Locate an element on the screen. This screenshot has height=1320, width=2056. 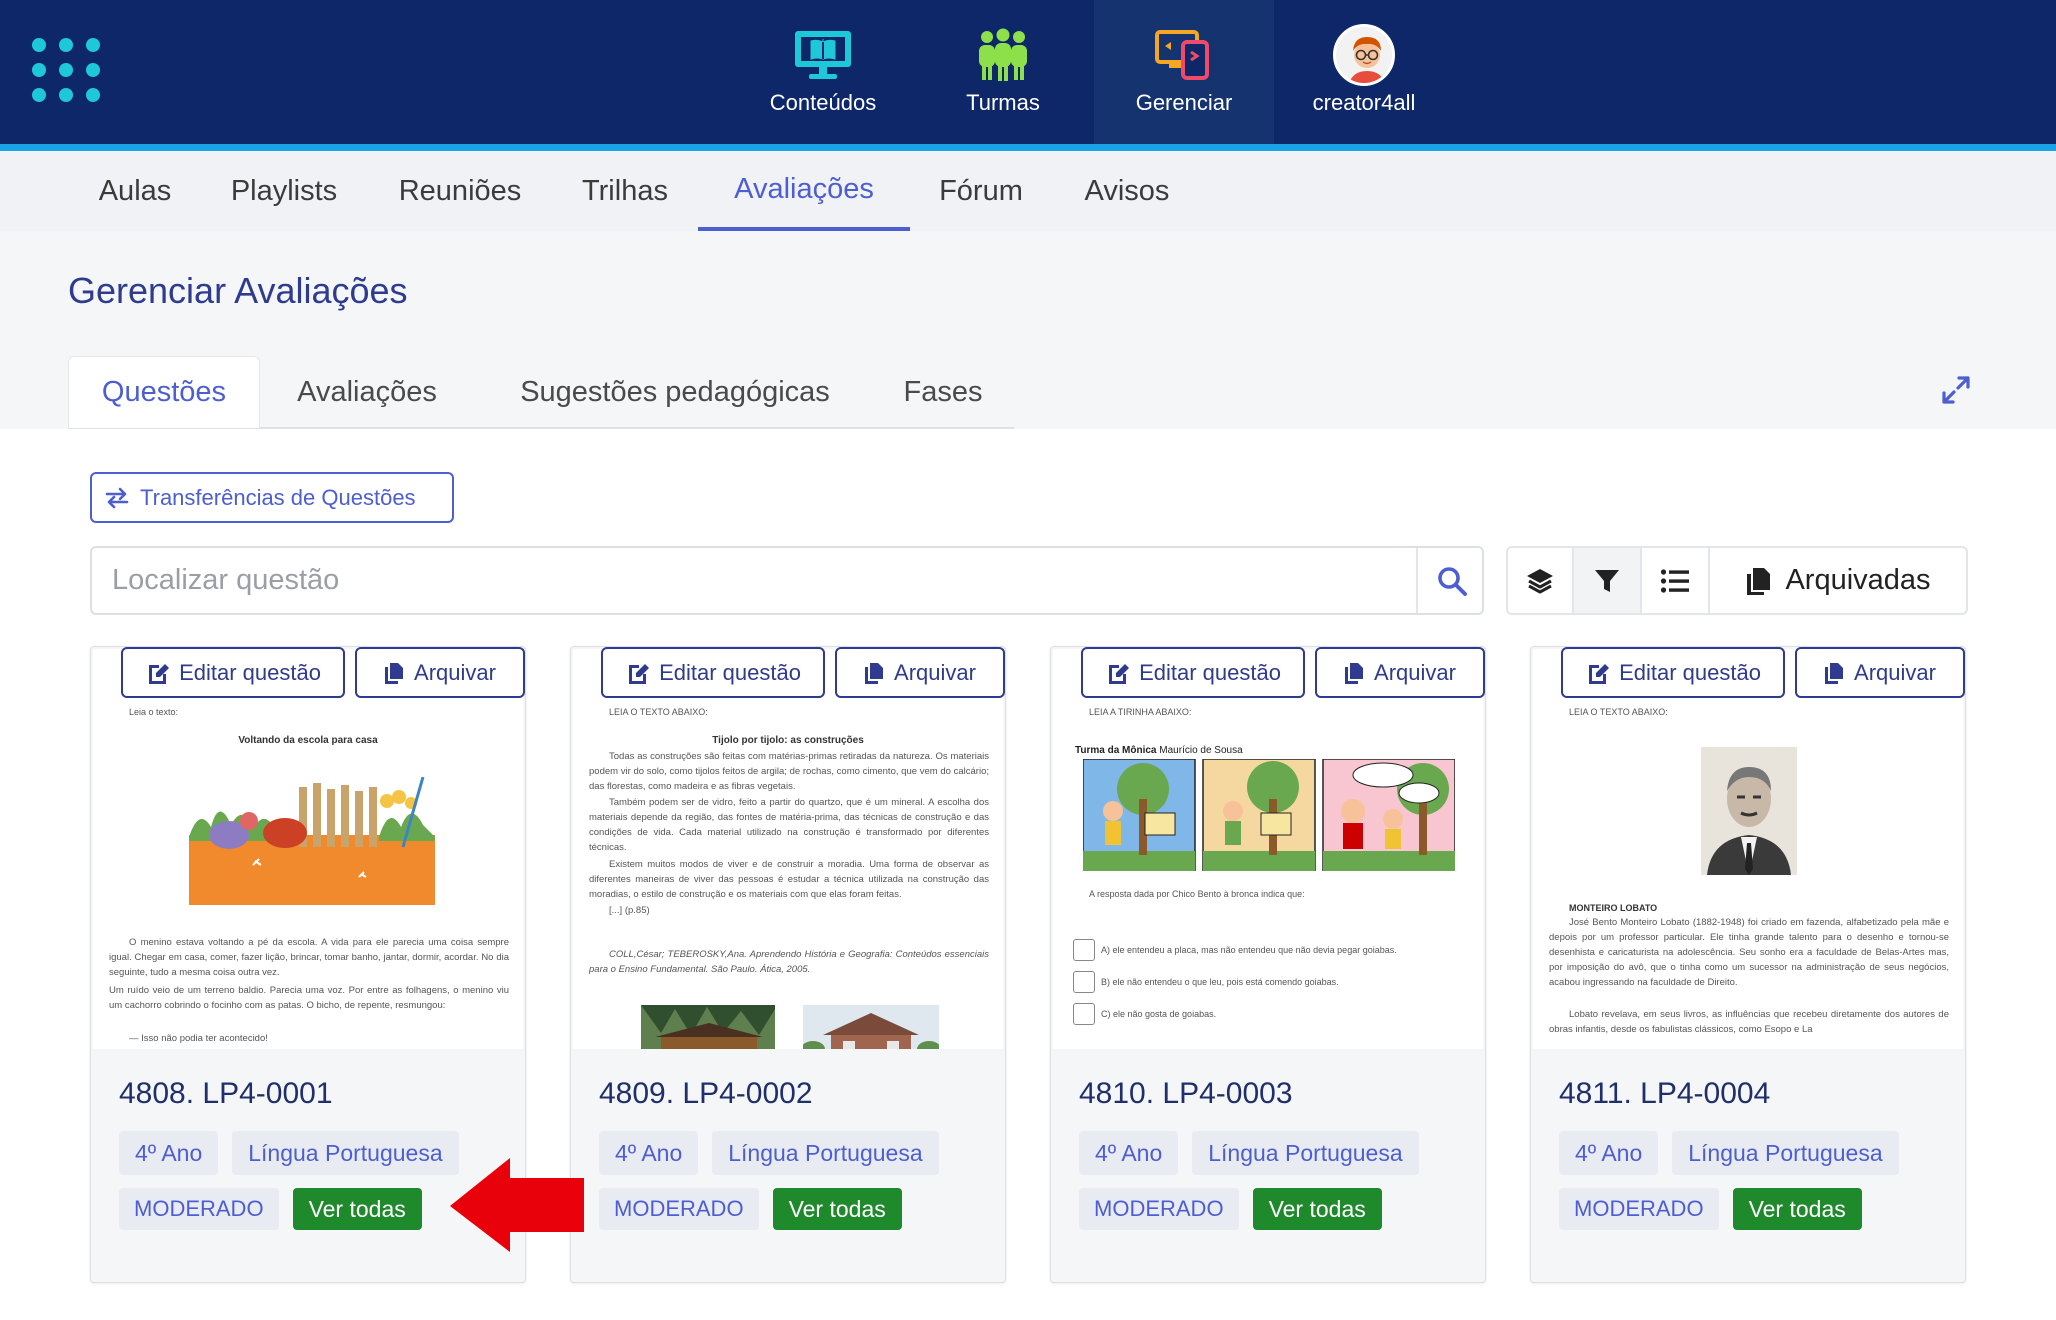
layers-button is located at coordinates (1541, 580).